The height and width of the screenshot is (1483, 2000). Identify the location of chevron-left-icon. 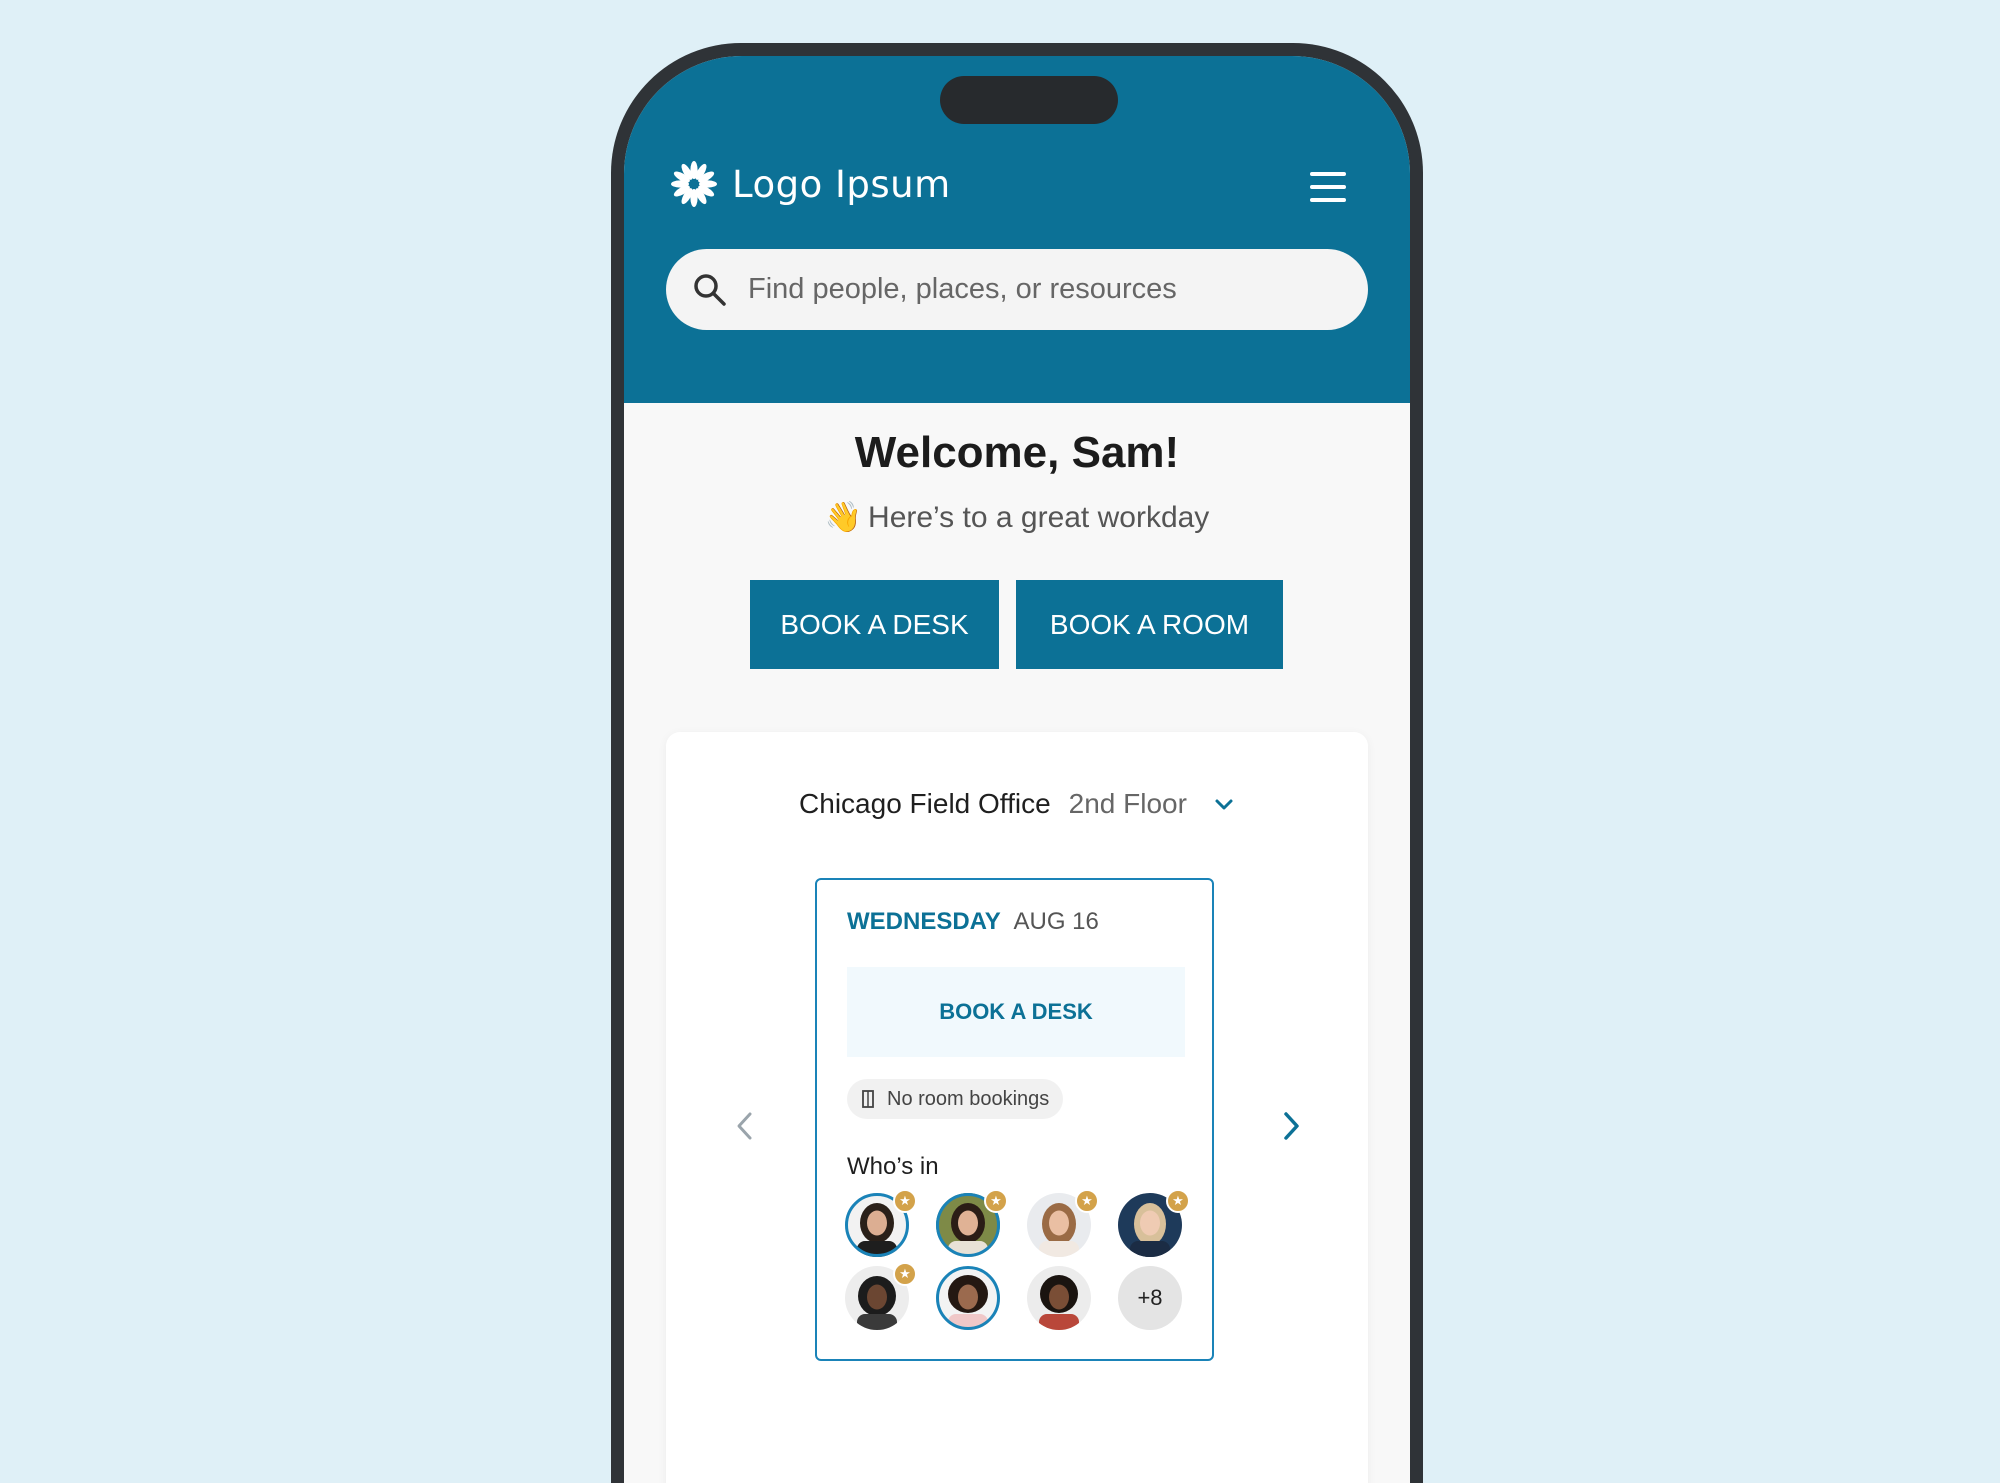
(745, 1126).